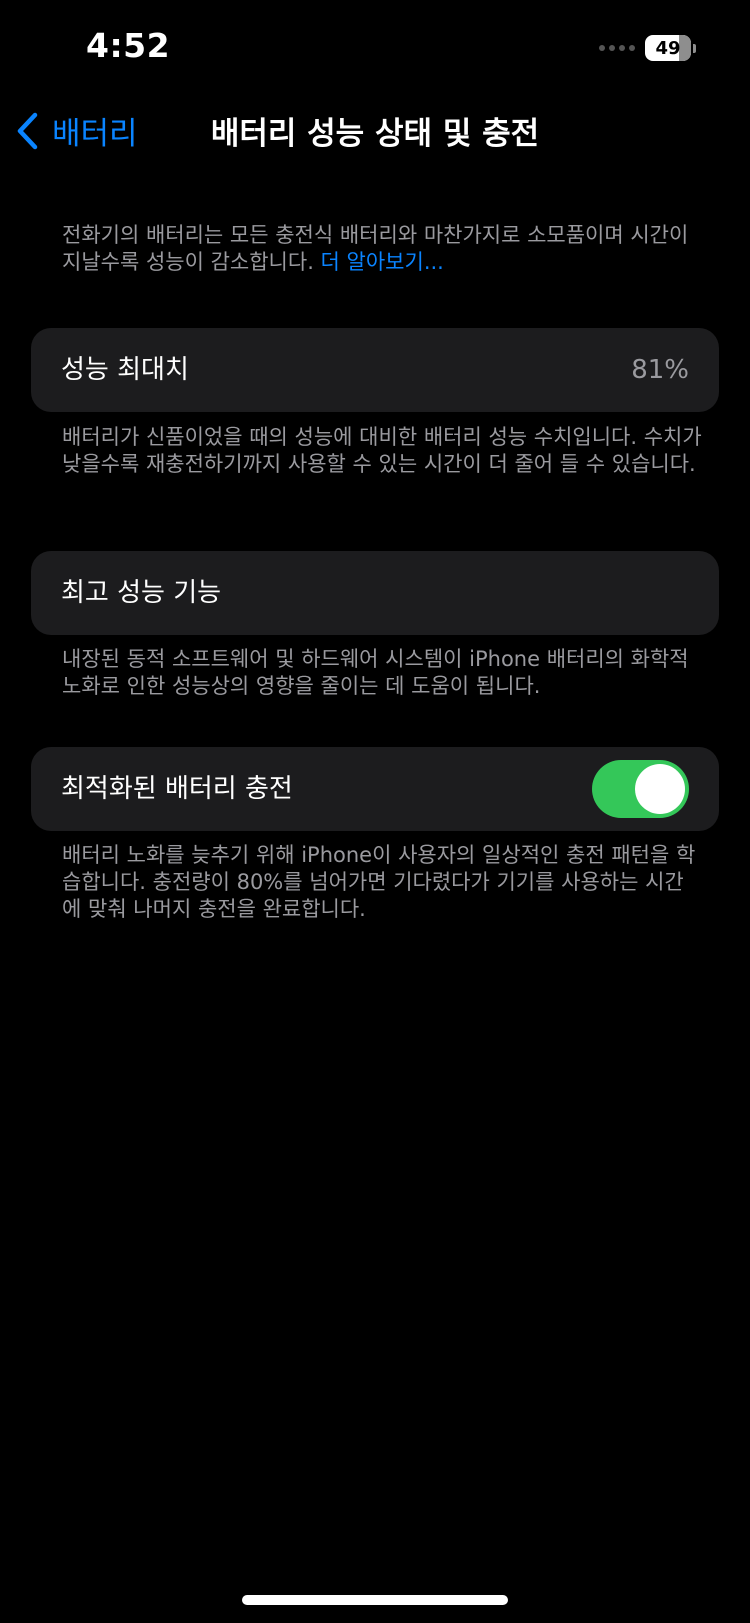  I want to click on optimized-charging-toggle, so click(640, 789).